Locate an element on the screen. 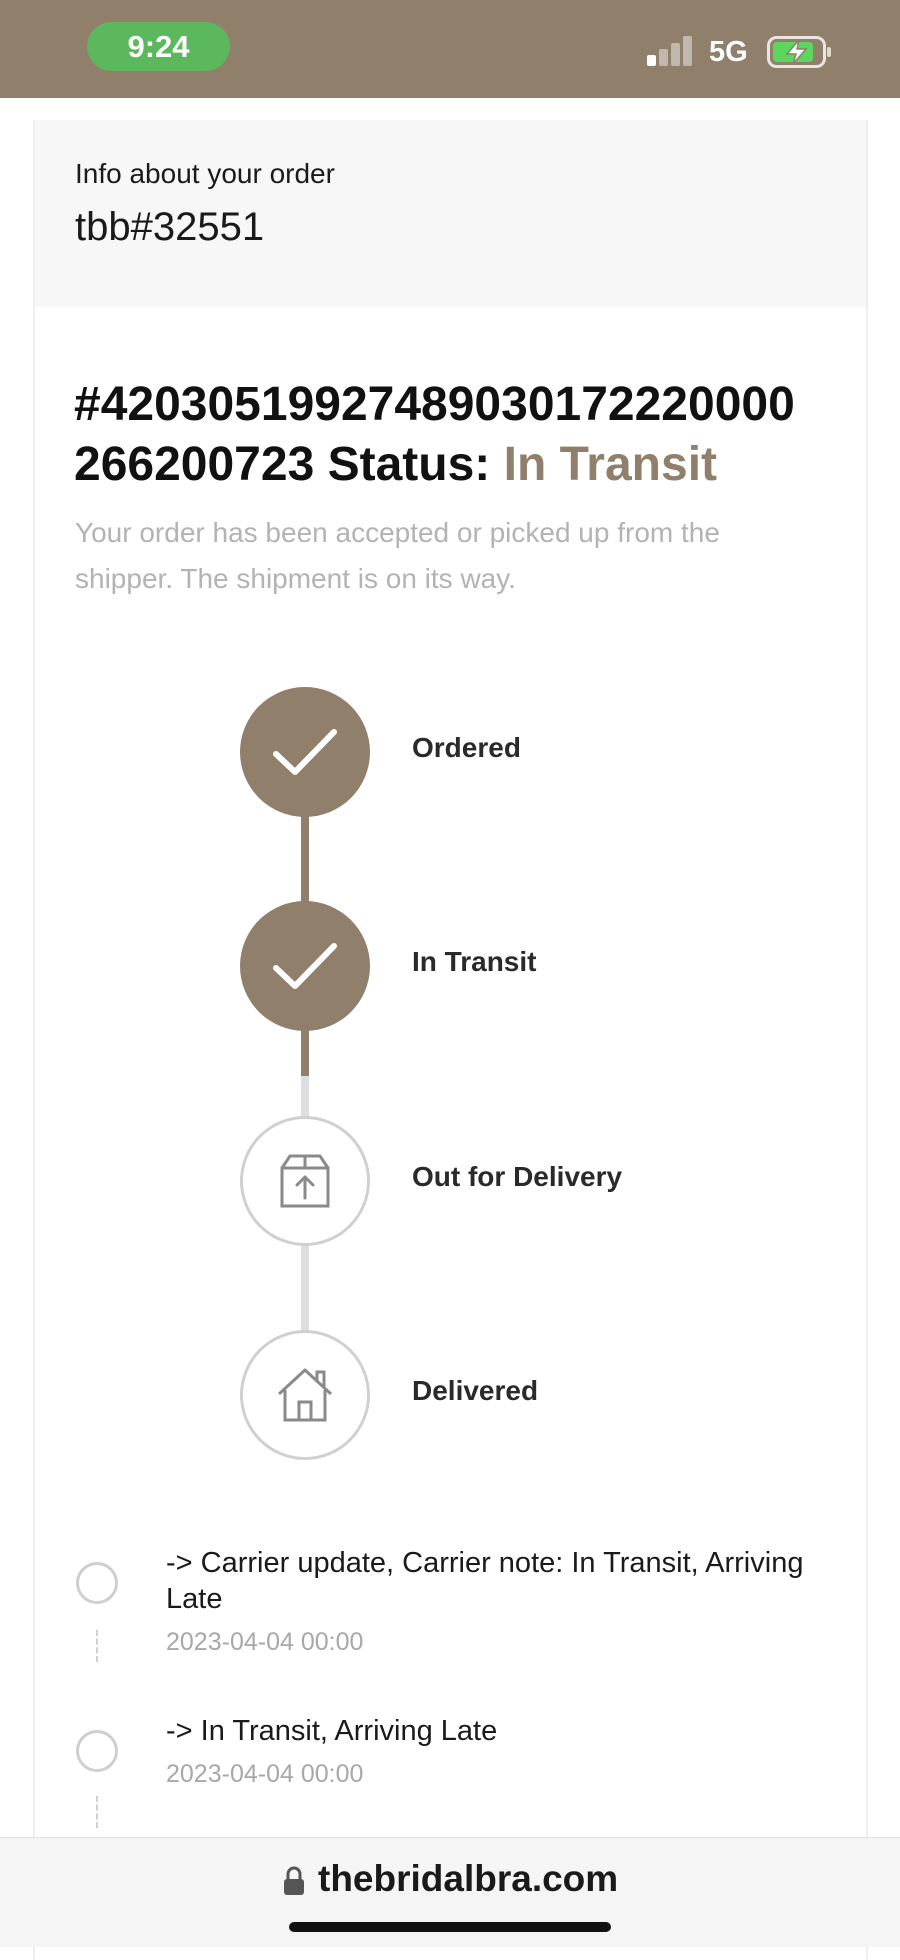 The height and width of the screenshot is (1960, 900). status-value: In Transit is located at coordinates (610, 464).